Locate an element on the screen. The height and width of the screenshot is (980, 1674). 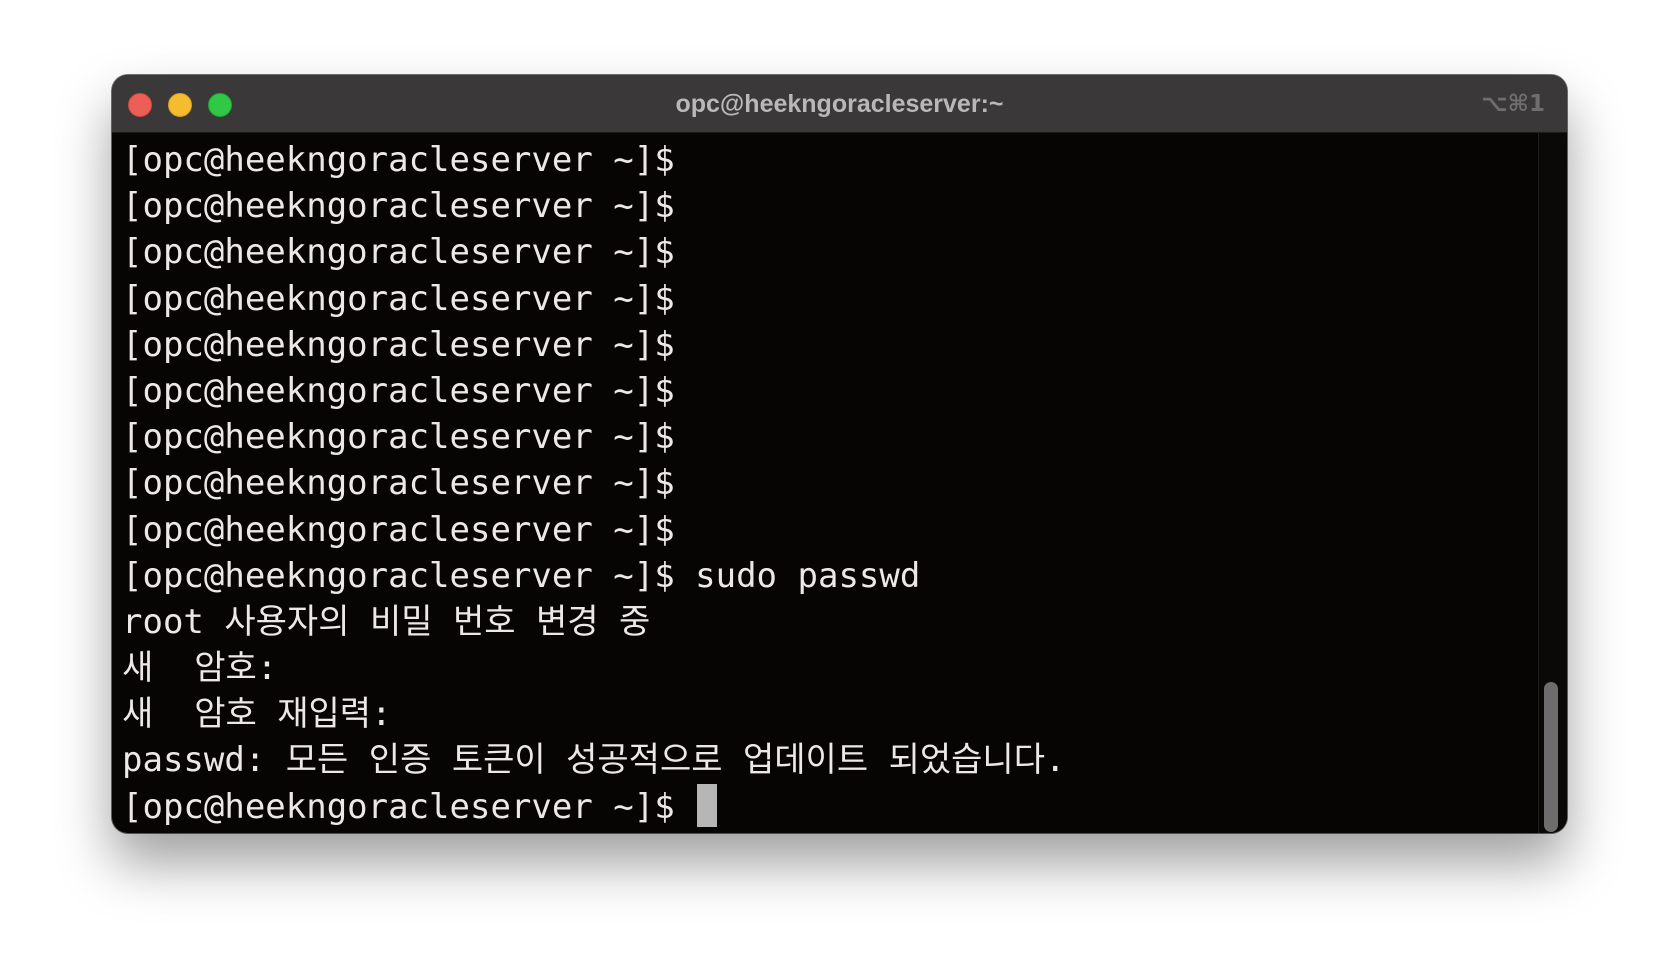
scrollbar-thumb is located at coordinates (1551, 757).